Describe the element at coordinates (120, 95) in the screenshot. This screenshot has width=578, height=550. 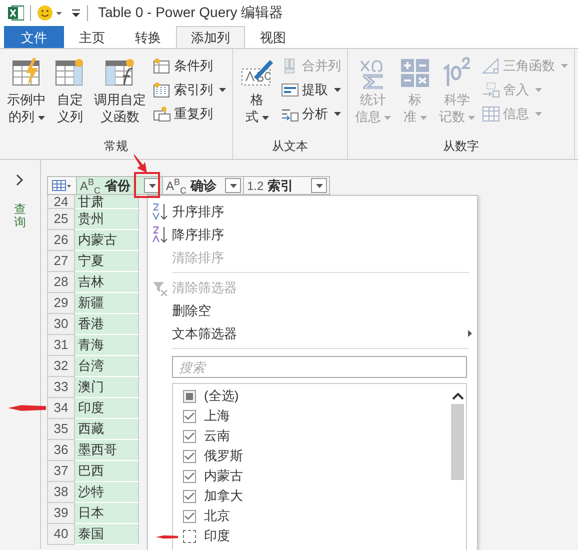
I see `ribbon-button: 调用自定 义函数` at that location.